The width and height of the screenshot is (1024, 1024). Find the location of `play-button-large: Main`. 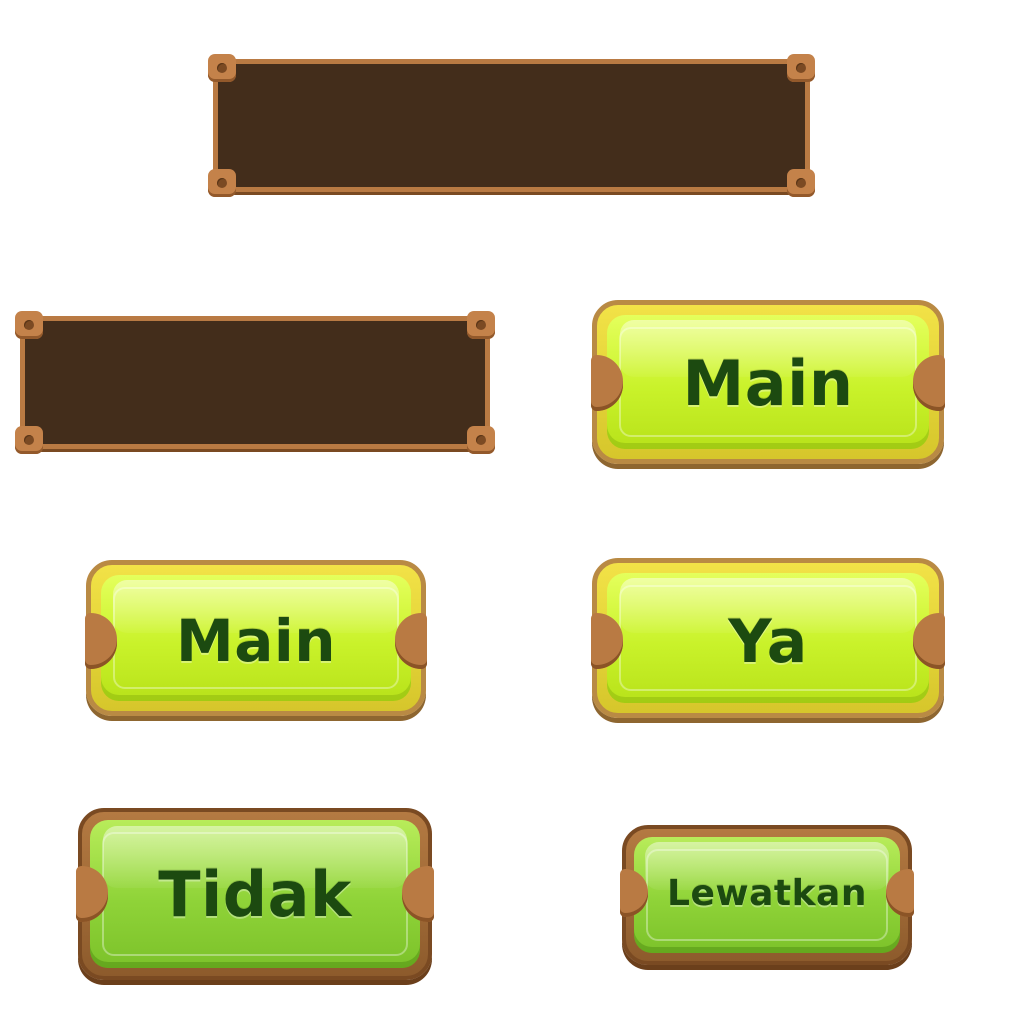

play-button-large: Main is located at coordinates (768, 382).